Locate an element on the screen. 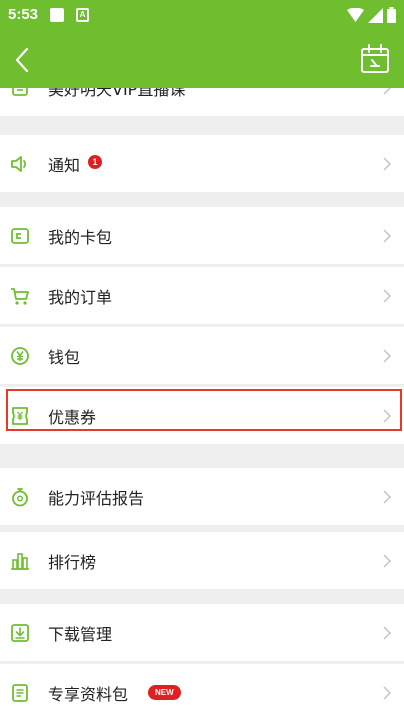 The image size is (404, 720). menu-item-ability-report: 能力评估报告 is located at coordinates (202, 497).